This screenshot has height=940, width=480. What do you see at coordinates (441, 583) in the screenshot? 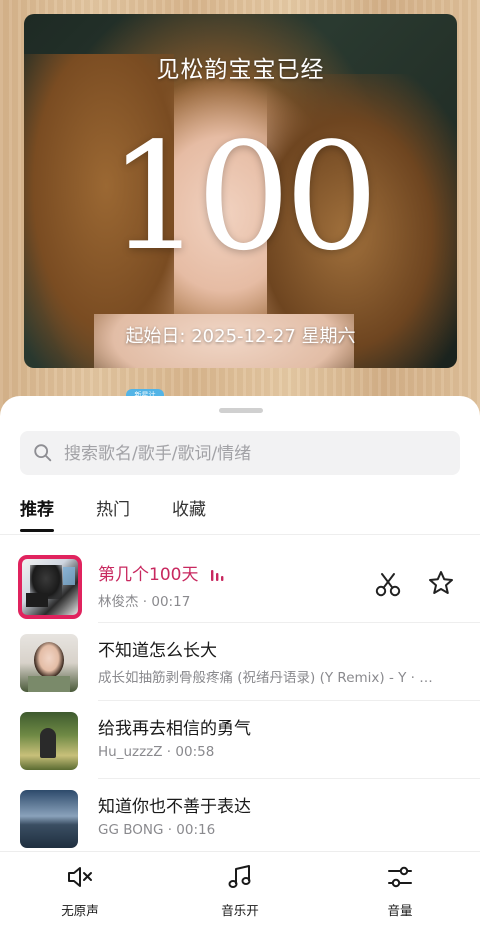
I see `star-icon` at bounding box center [441, 583].